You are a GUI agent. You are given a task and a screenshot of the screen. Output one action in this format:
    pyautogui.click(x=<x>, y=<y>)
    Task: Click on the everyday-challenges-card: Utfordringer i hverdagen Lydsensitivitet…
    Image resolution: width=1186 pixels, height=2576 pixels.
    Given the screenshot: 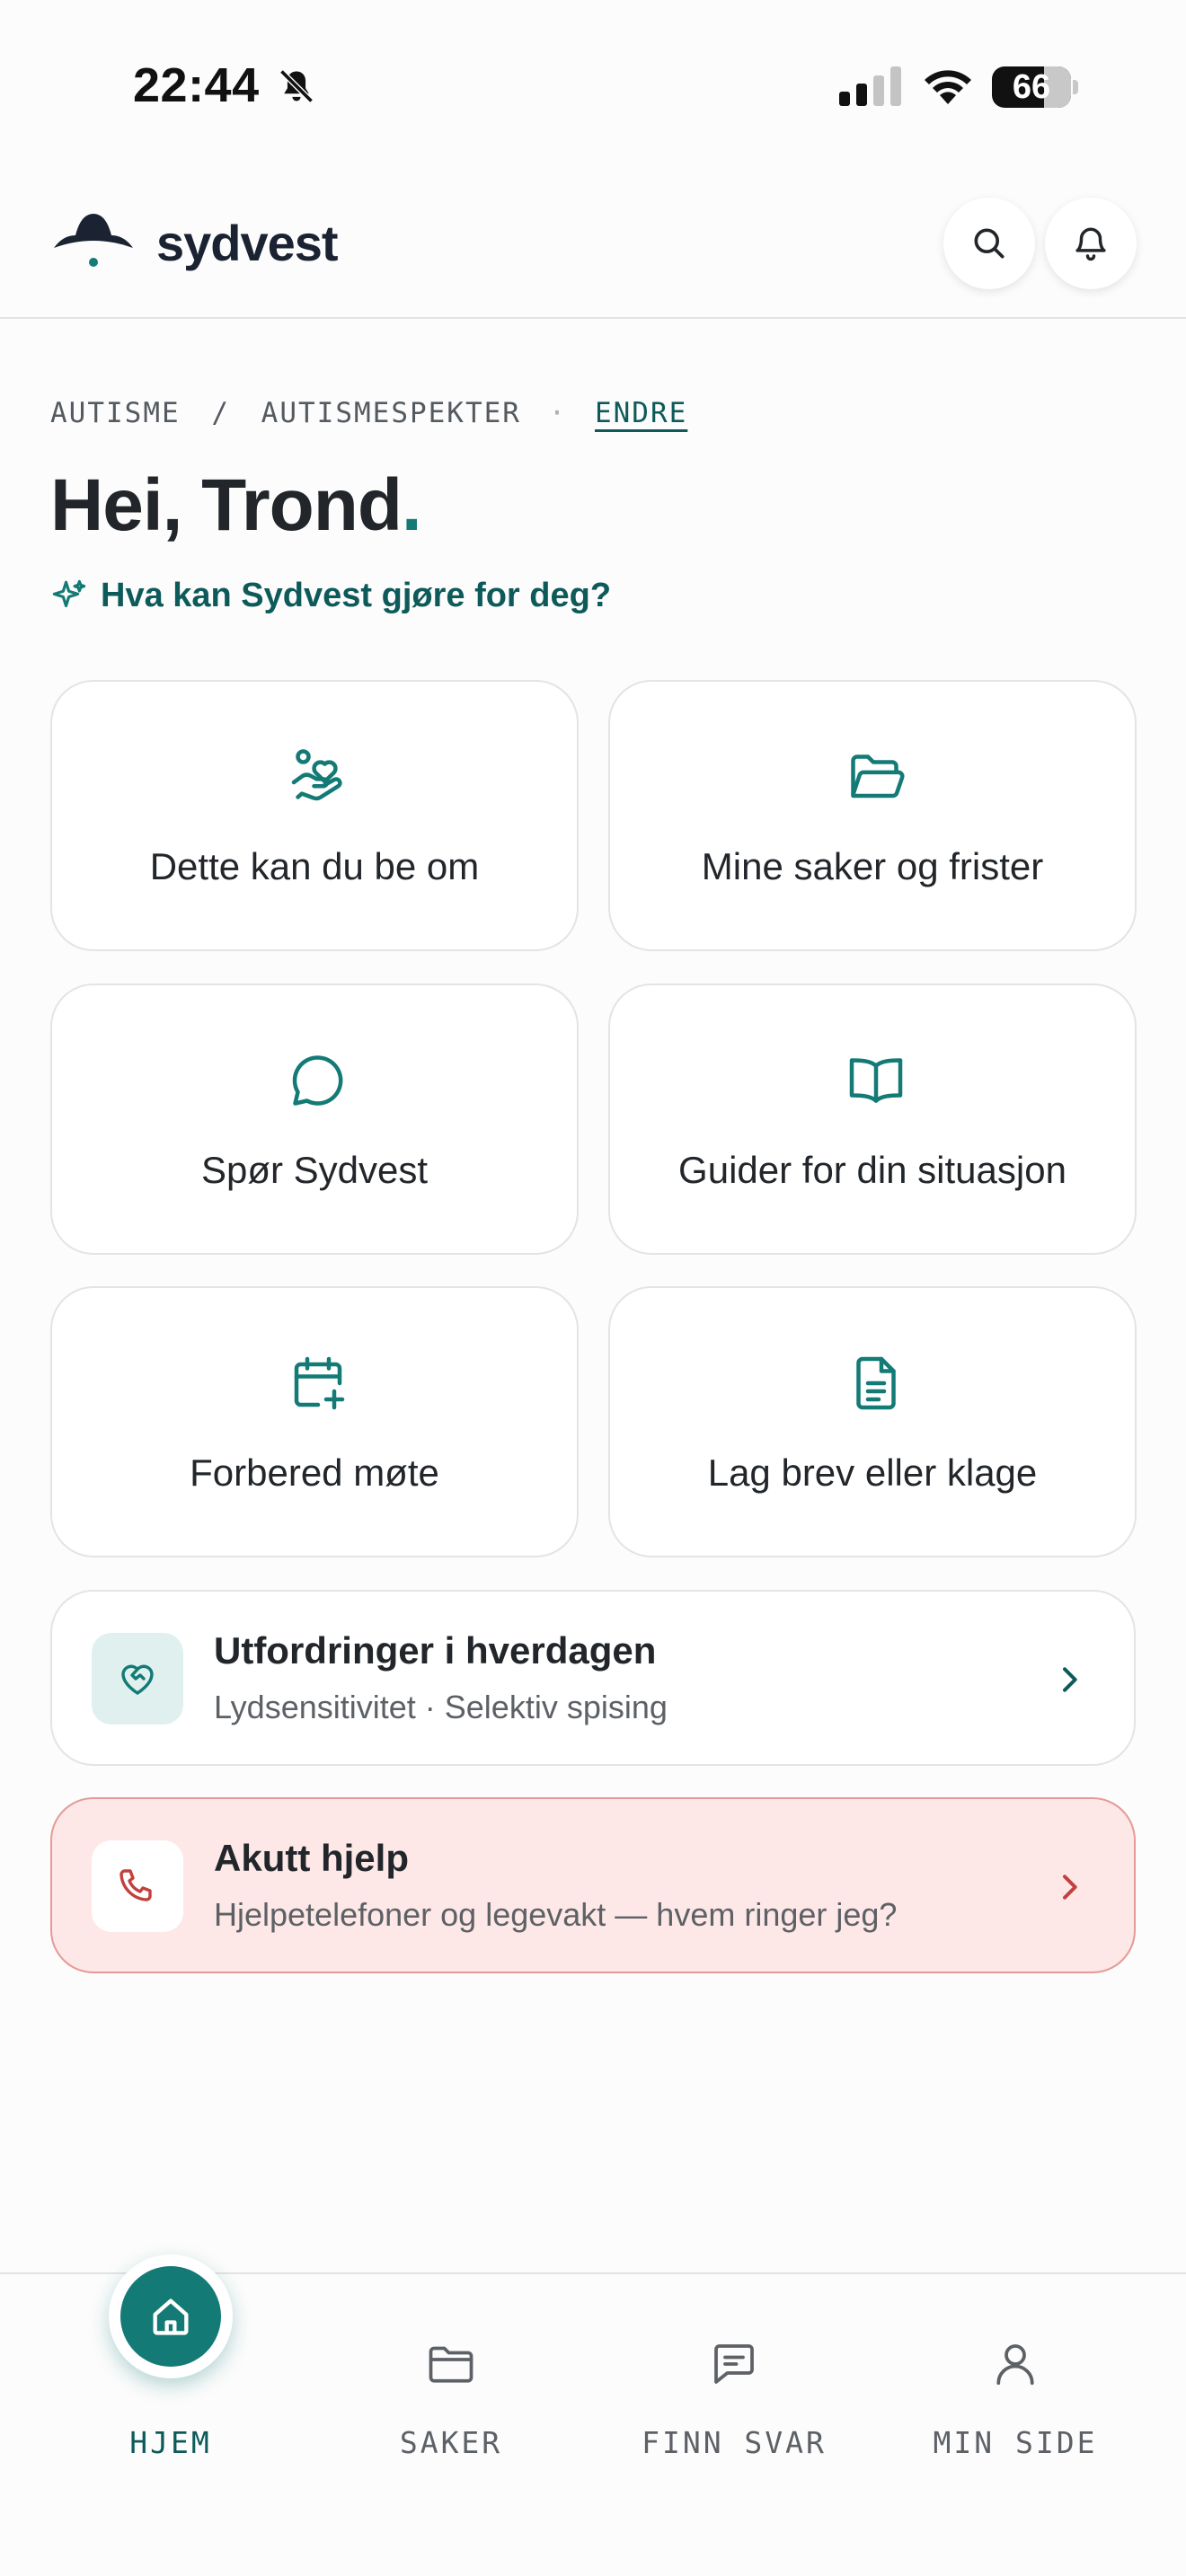 What is the action you would take?
    pyautogui.click(x=593, y=1678)
    